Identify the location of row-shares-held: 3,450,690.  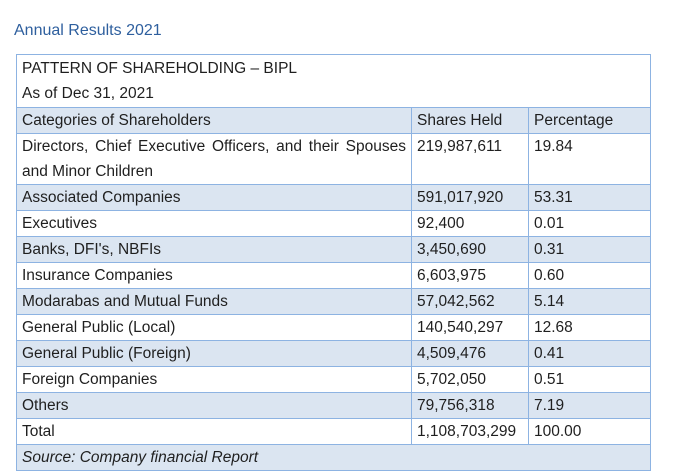
(470, 249).